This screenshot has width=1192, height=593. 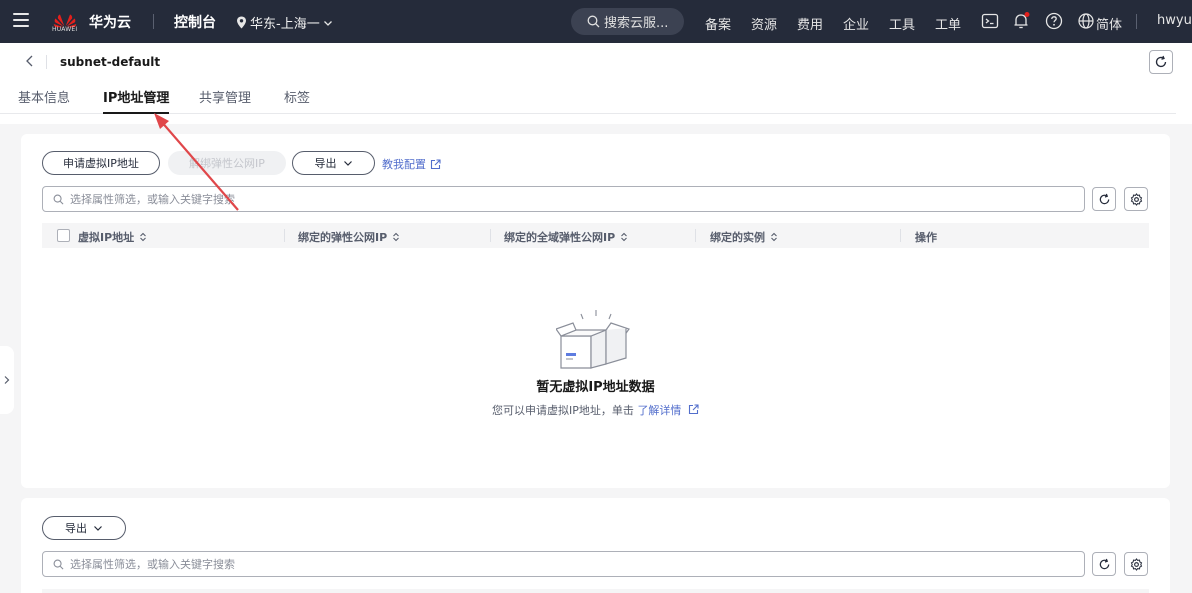 I want to click on region-label: 华东-上海一, so click(x=285, y=24).